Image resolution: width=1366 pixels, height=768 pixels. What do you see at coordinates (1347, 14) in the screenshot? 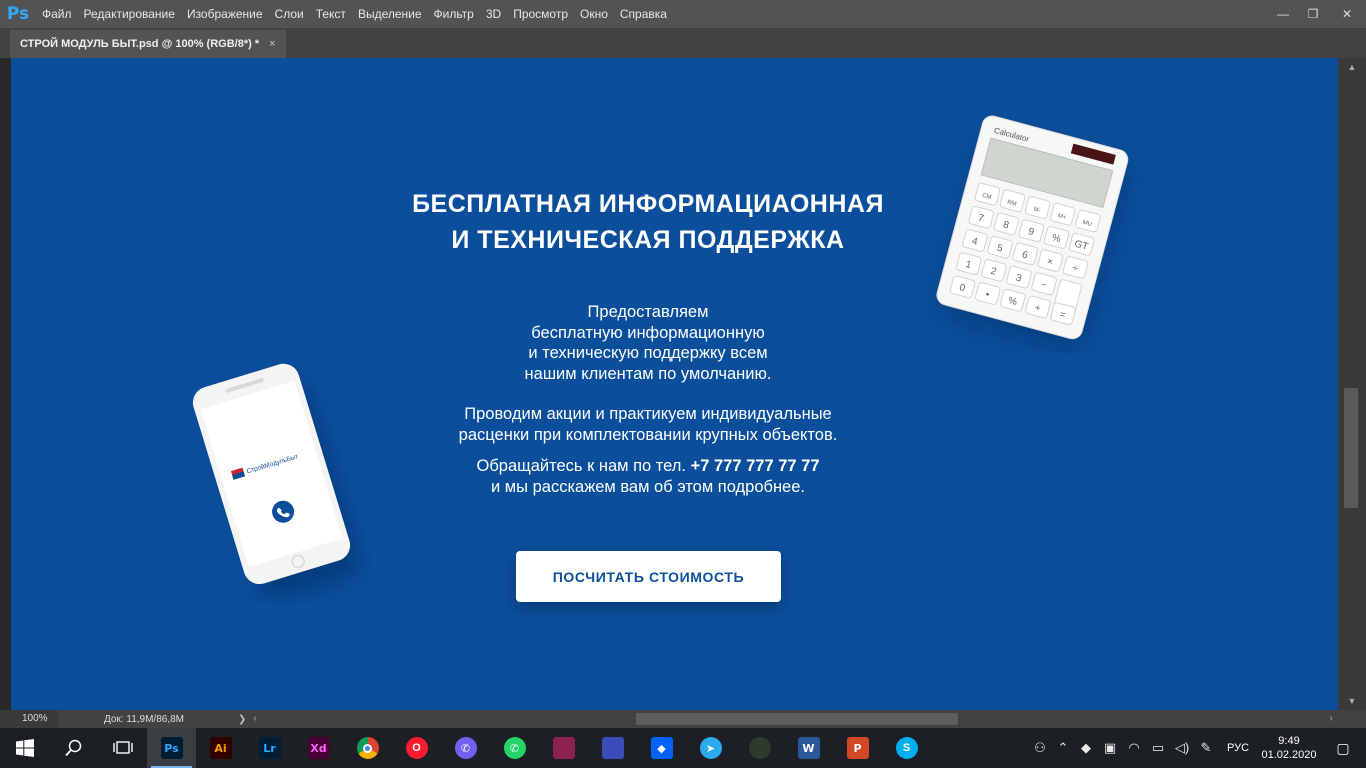
I see `close-button: ✕` at bounding box center [1347, 14].